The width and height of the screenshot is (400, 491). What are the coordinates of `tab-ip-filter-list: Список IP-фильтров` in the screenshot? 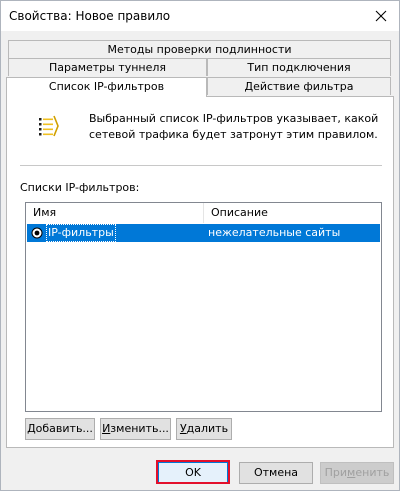 It's located at (106, 87).